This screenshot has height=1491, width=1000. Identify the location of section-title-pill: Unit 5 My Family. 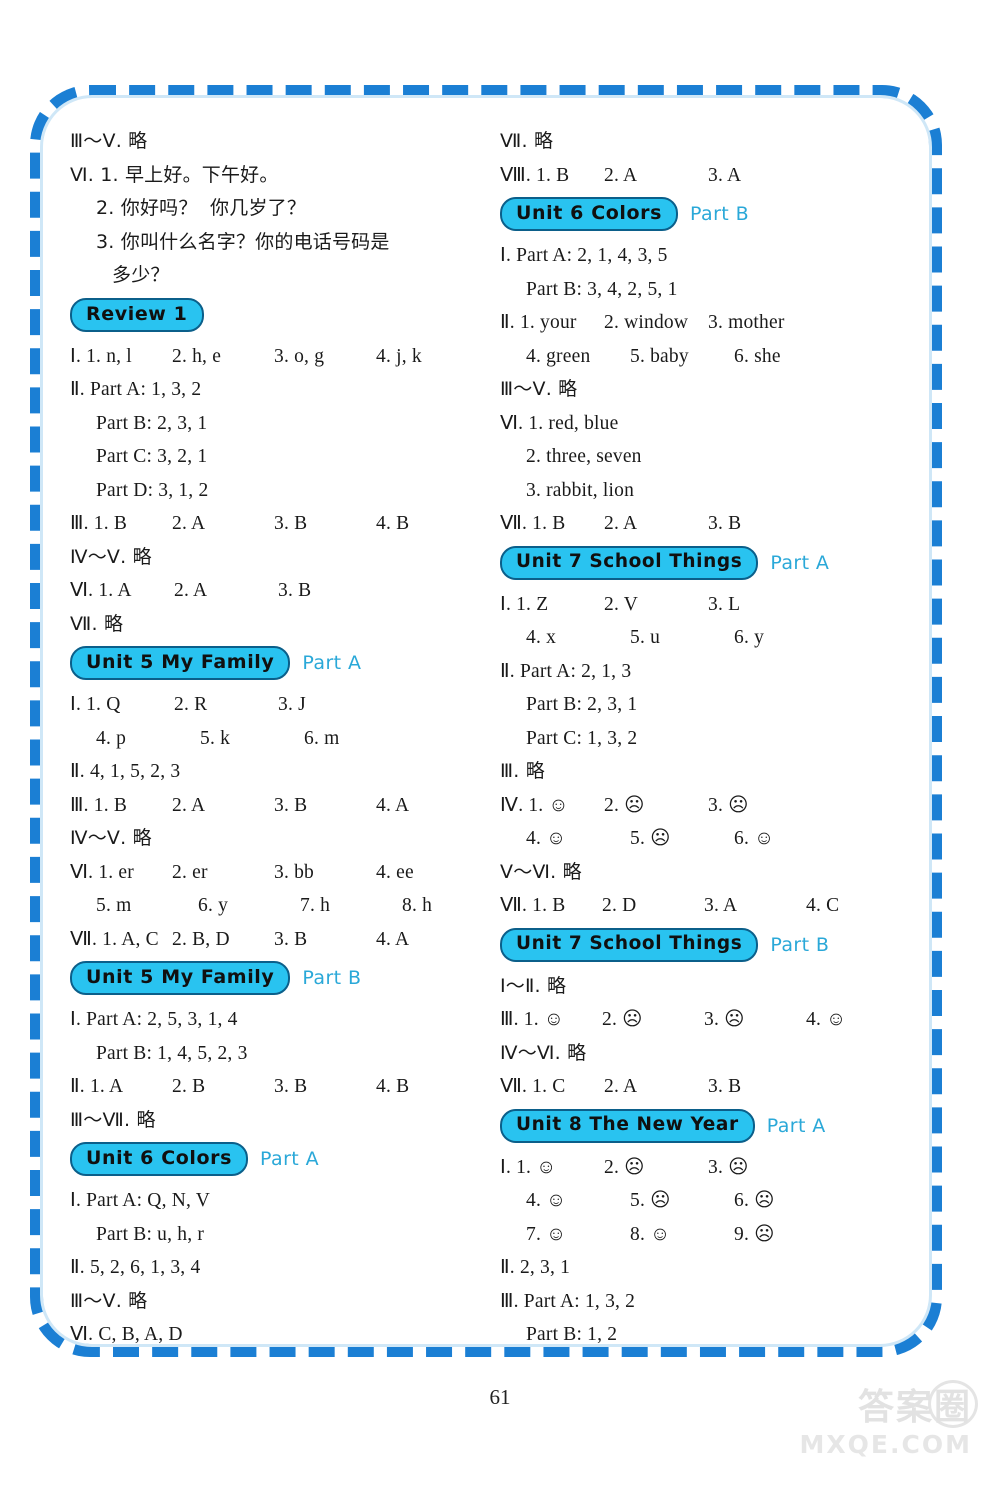
(180, 978).